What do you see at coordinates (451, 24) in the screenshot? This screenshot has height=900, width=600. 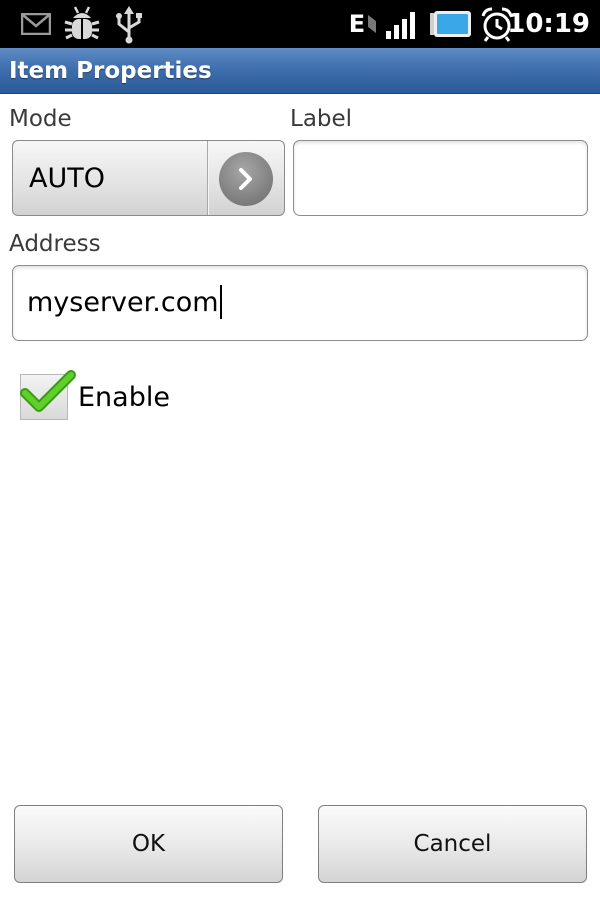 I see `battery-icon` at bounding box center [451, 24].